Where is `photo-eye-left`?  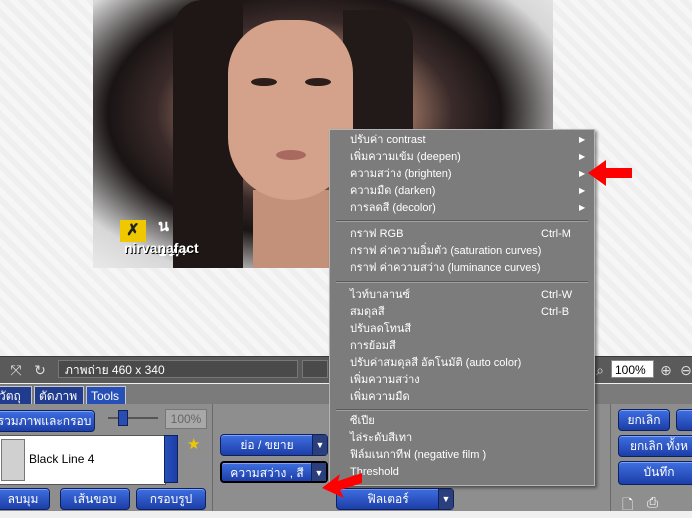 photo-eye-left is located at coordinates (264, 82).